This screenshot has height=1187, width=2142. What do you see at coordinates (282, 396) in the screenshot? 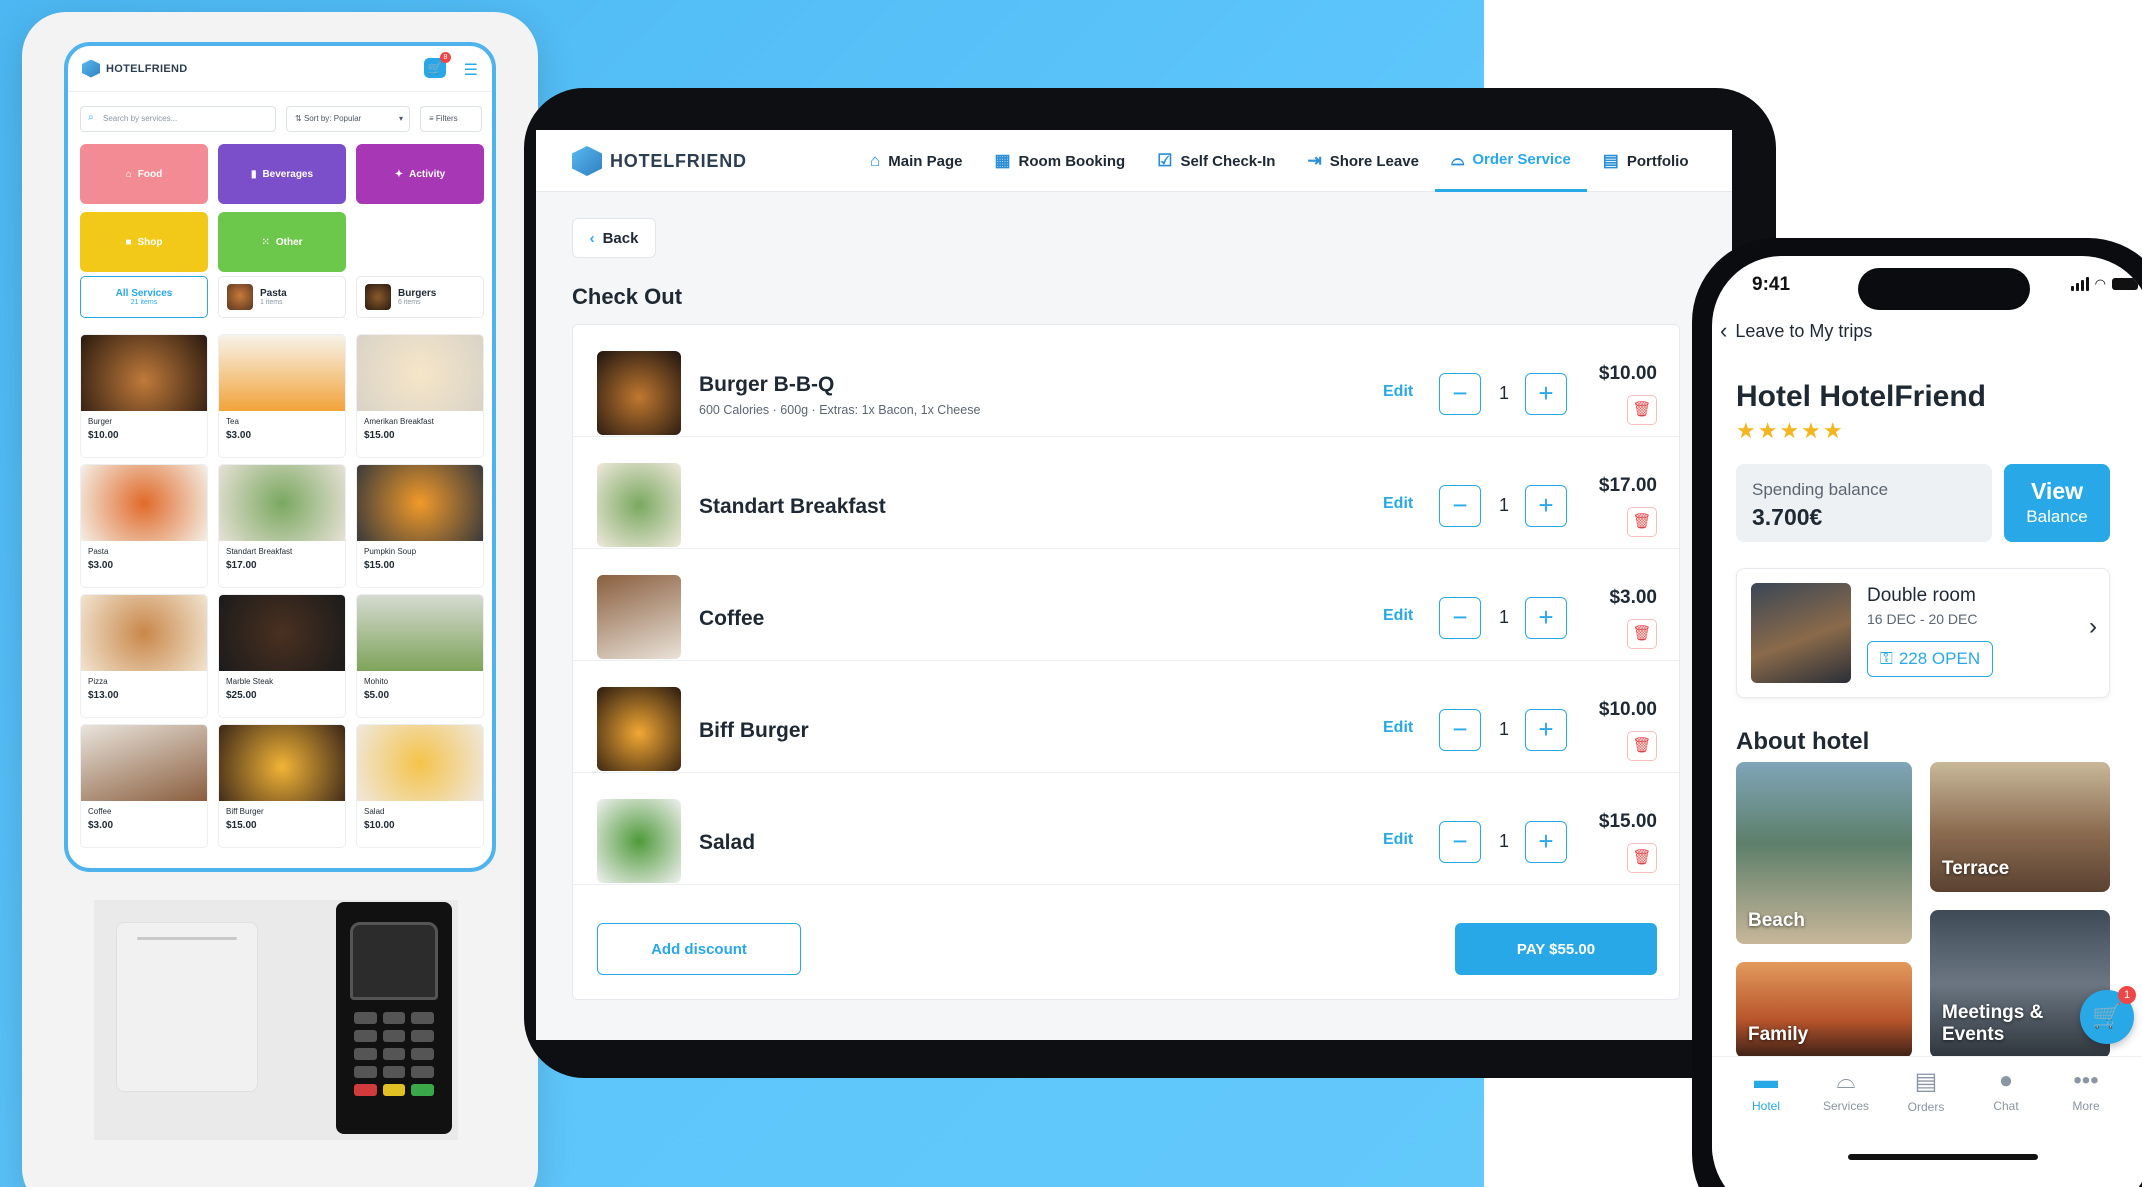
I see `kiosk-item-card: Tea $3.00` at bounding box center [282, 396].